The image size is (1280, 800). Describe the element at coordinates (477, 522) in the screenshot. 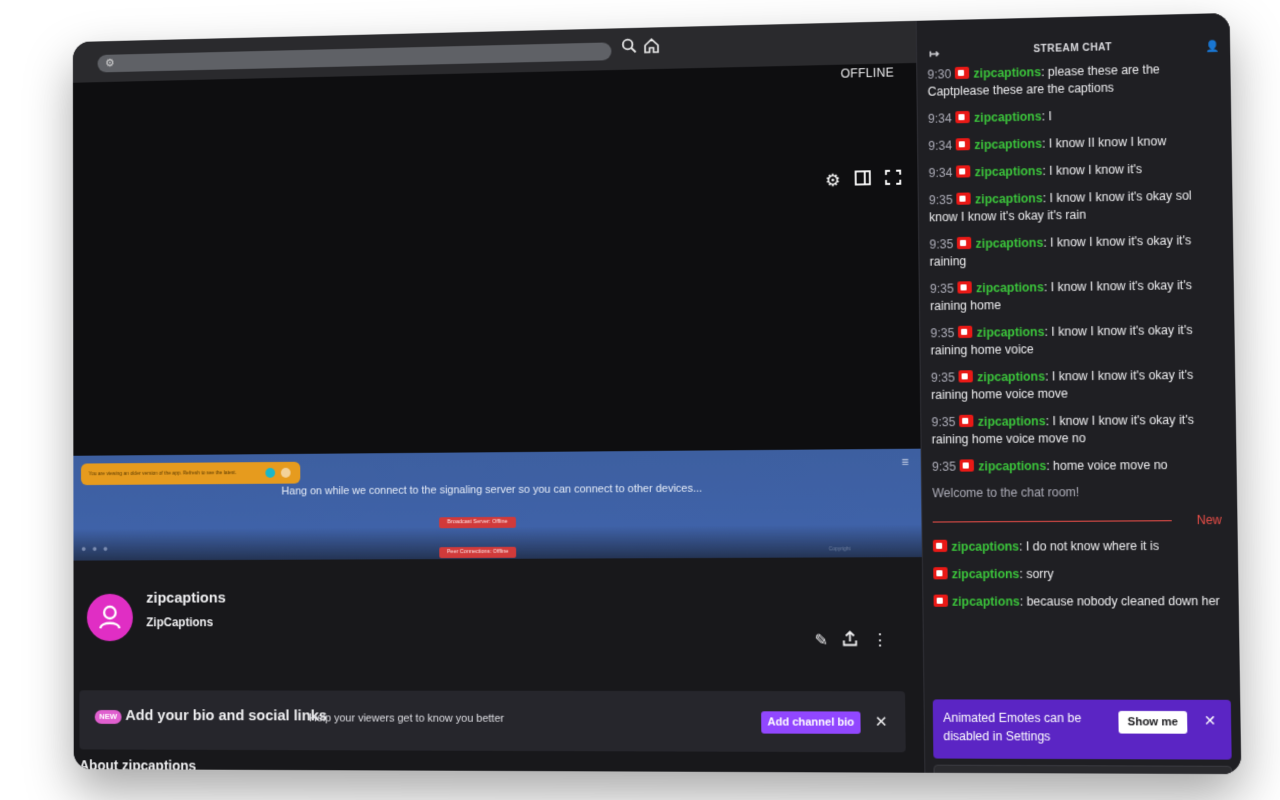

I see `broadcast-status-pill: Broadcast Server: Offline` at that location.